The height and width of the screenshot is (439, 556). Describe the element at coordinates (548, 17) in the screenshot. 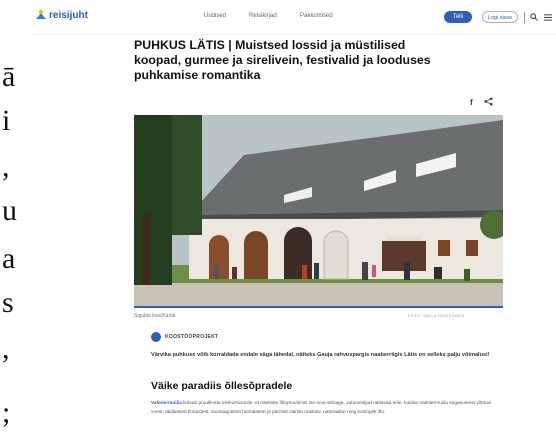

I see `menu-icon` at that location.